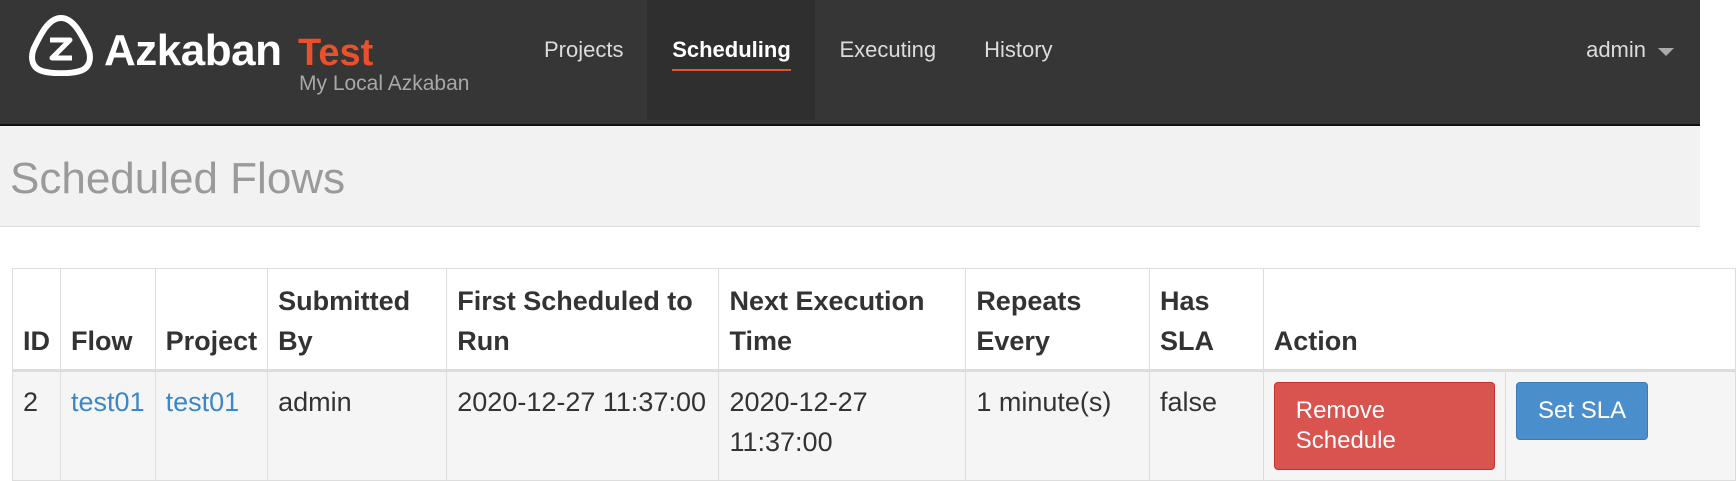 Image resolution: width=1736 pixels, height=481 pixels. I want to click on col-repeats-every: Repeats Every, so click(1057, 320).